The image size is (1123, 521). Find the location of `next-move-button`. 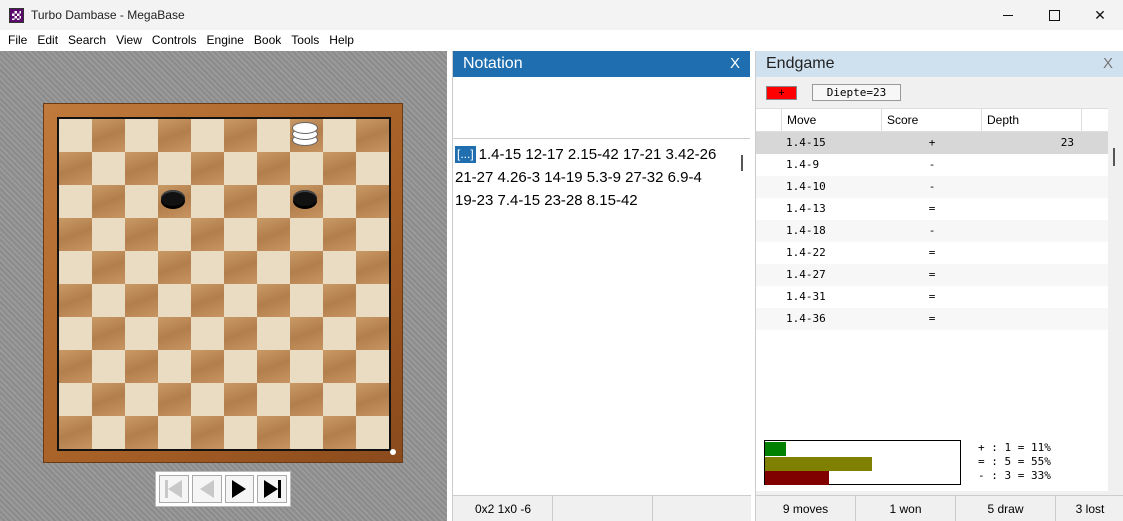

next-move-button is located at coordinates (239, 489).